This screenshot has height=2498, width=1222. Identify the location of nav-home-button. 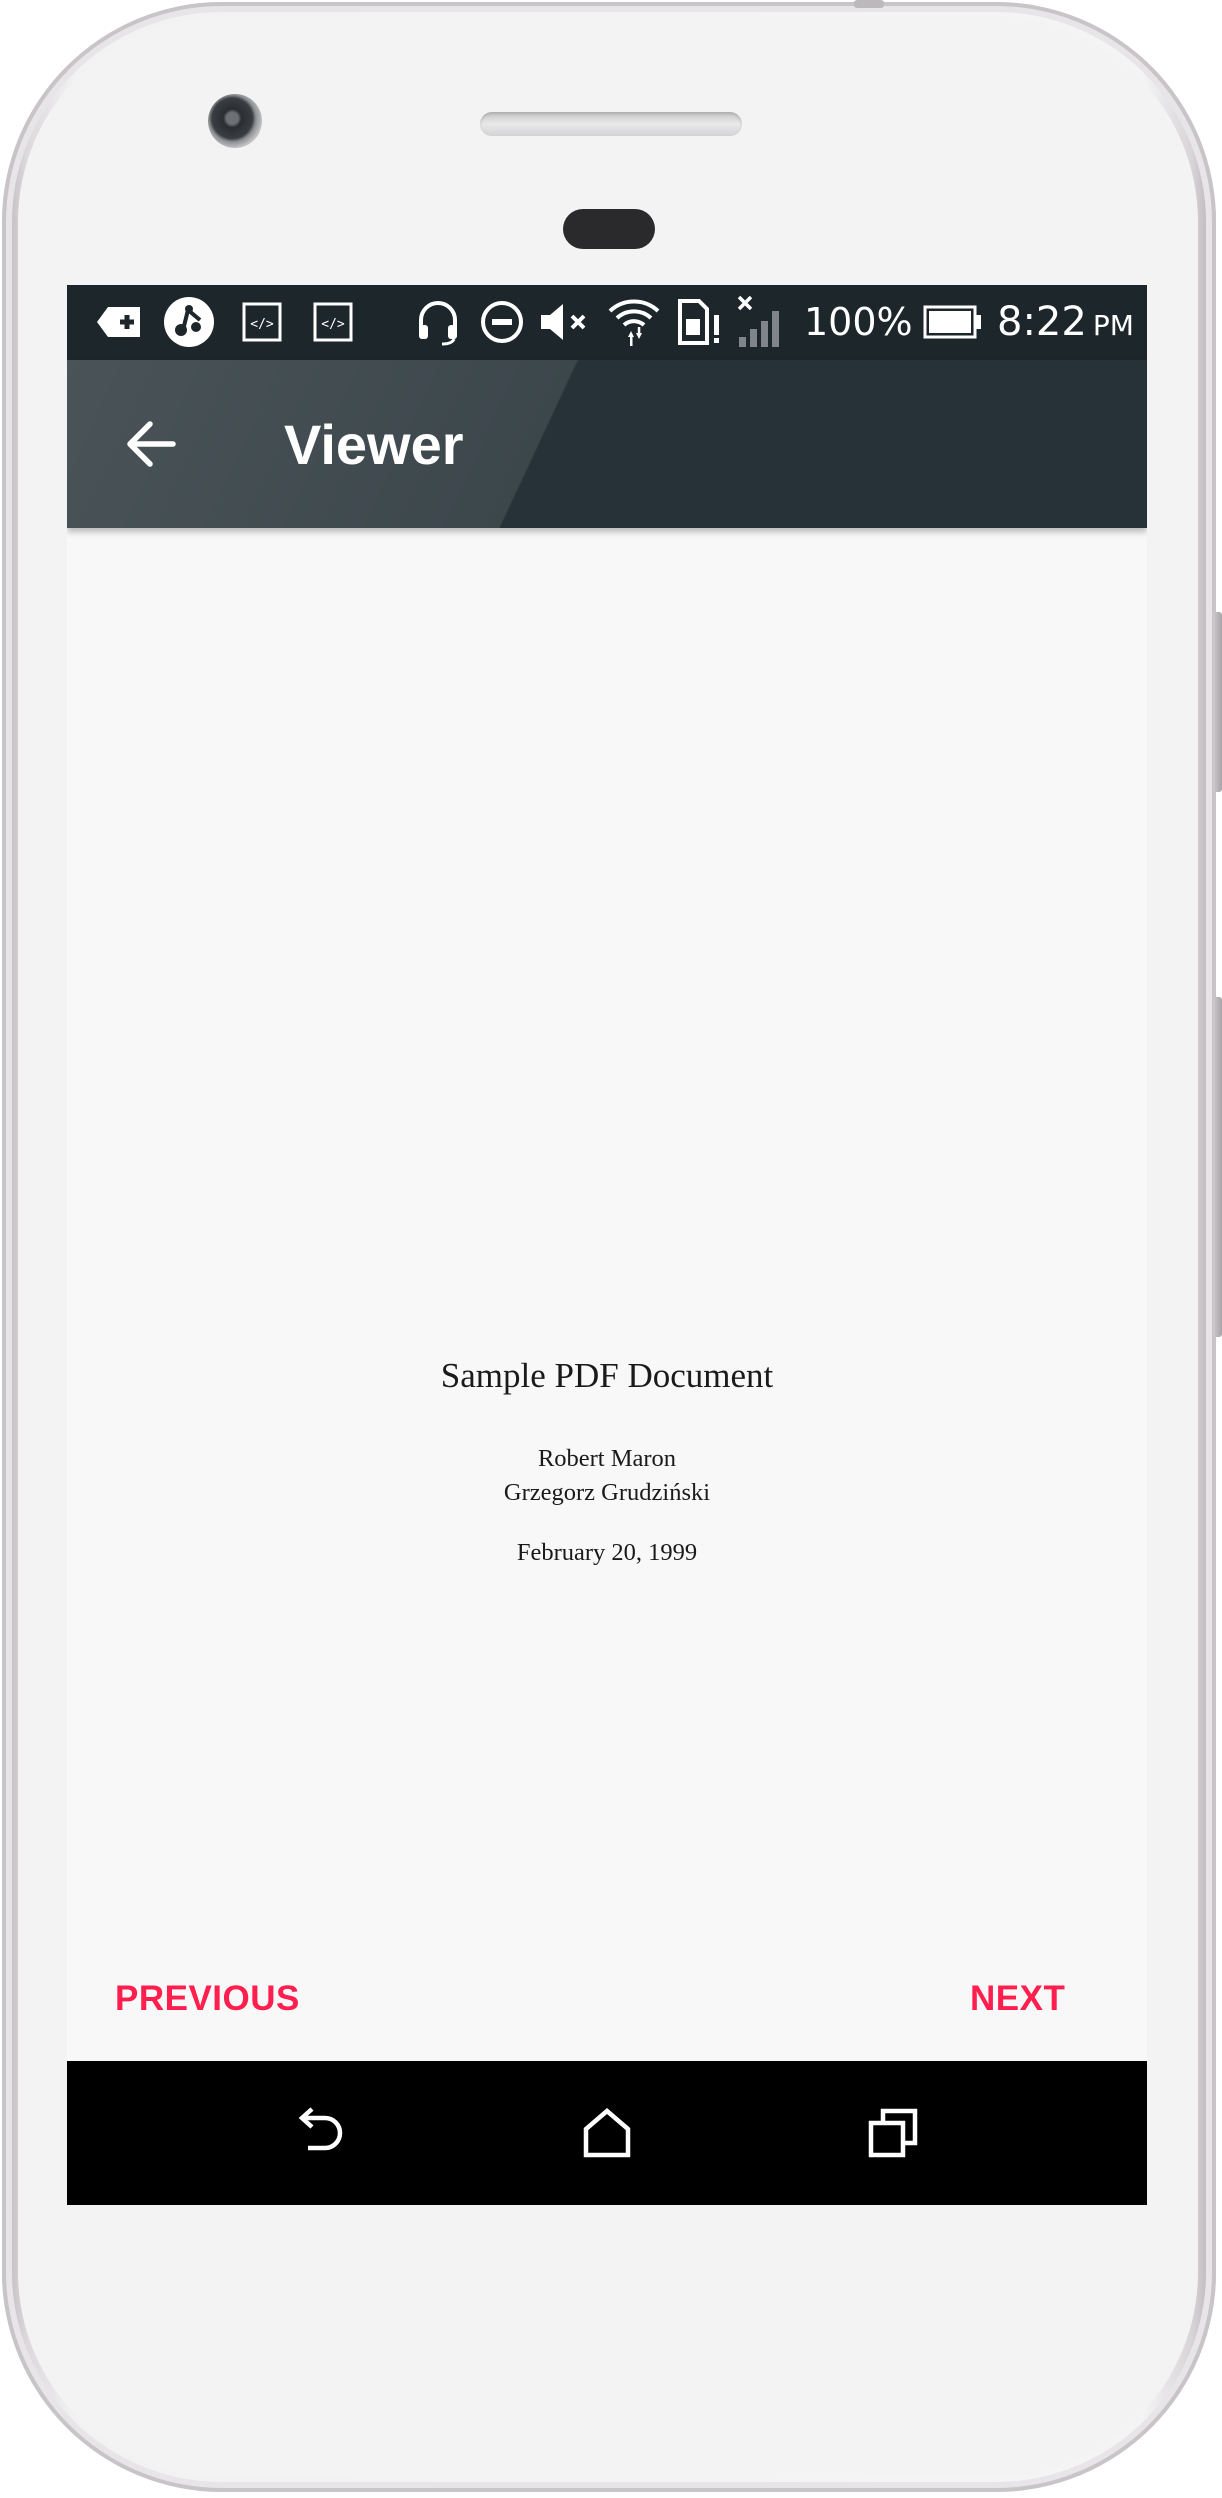
(607, 2133).